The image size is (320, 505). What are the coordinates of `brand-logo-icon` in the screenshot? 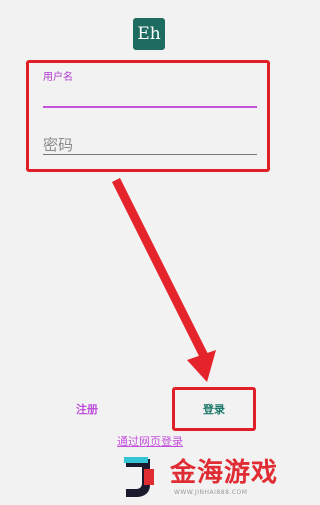 It's located at (139, 477).